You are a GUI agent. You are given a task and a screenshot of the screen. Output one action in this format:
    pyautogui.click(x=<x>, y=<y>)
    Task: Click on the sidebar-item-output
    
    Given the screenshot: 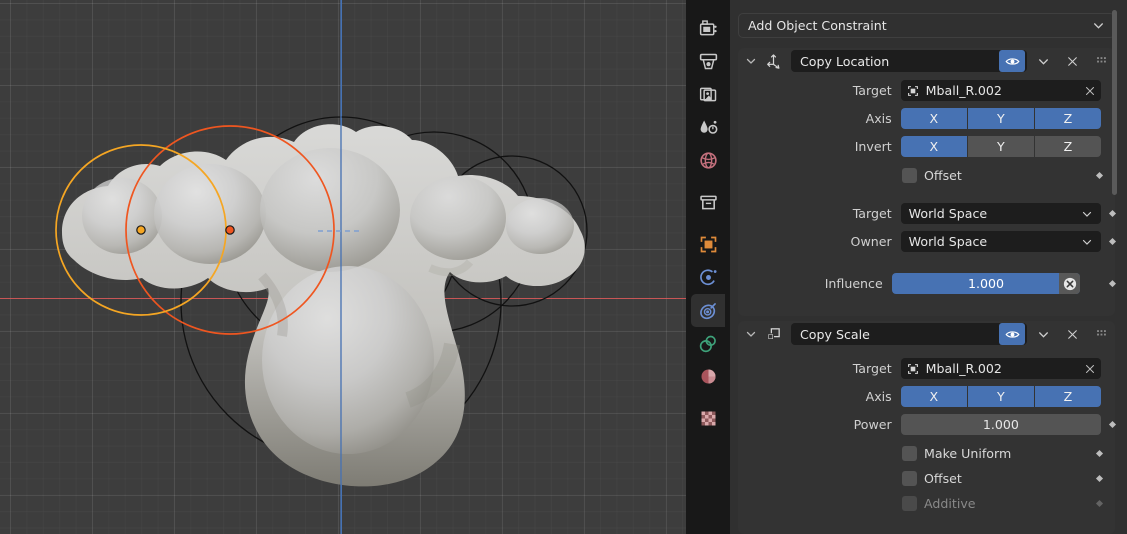 What is the action you would take?
    pyautogui.click(x=708, y=61)
    